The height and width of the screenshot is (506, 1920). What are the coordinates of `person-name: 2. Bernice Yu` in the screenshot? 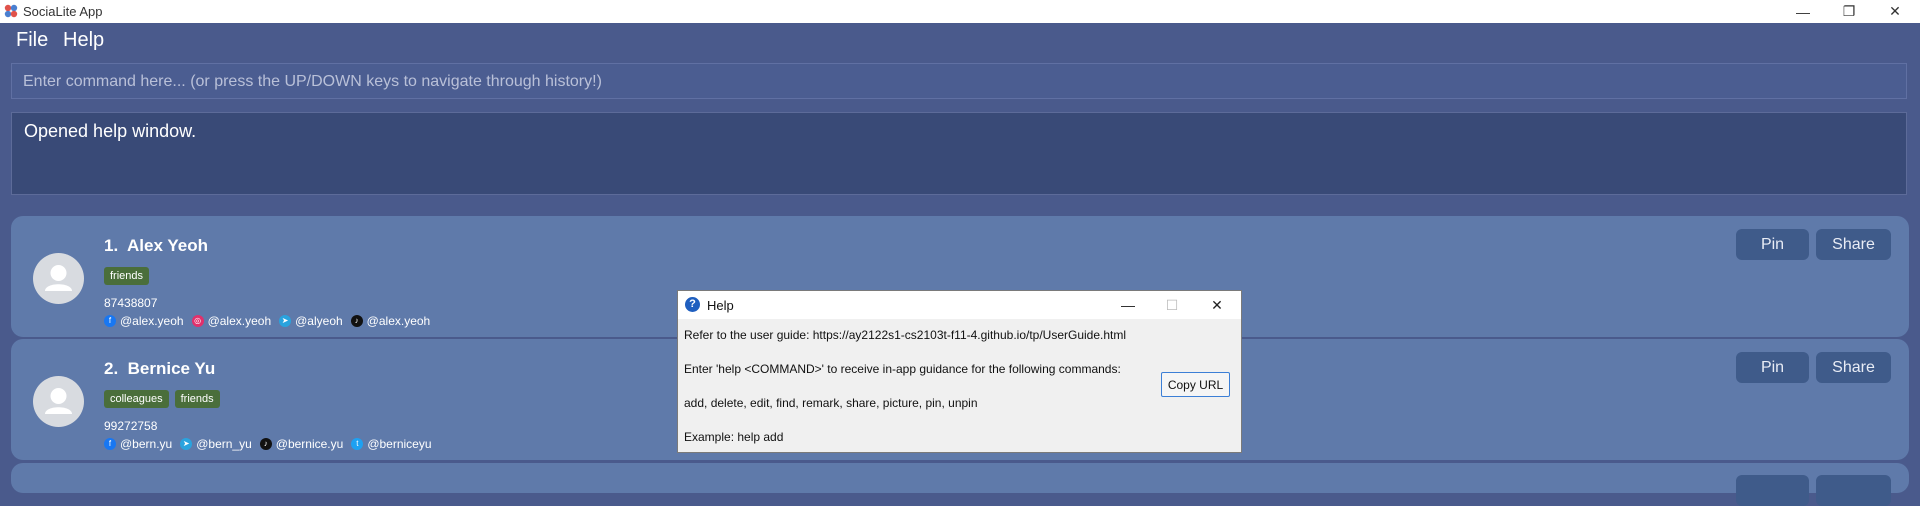 It's located at (159, 369).